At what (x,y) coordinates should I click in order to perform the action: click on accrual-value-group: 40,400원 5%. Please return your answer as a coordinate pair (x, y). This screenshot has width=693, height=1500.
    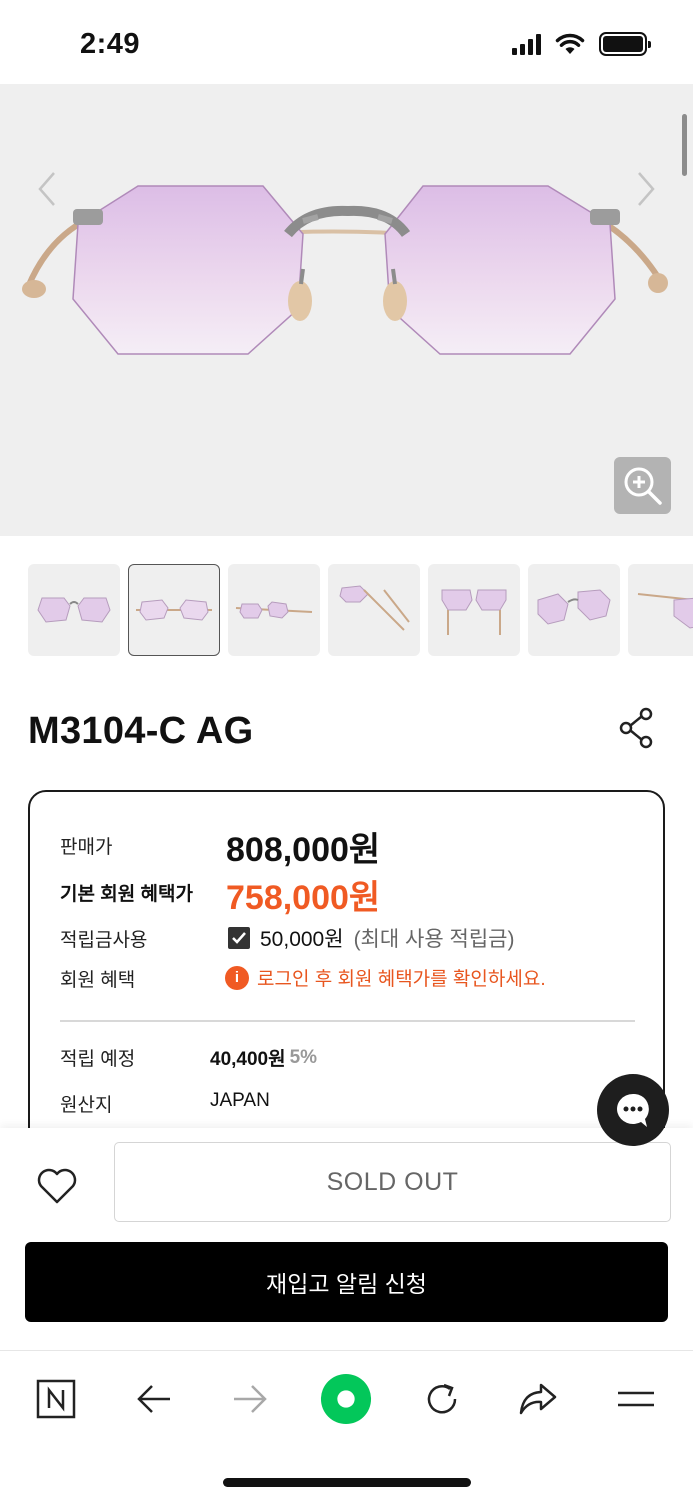
    Looking at the image, I should click on (263, 1057).